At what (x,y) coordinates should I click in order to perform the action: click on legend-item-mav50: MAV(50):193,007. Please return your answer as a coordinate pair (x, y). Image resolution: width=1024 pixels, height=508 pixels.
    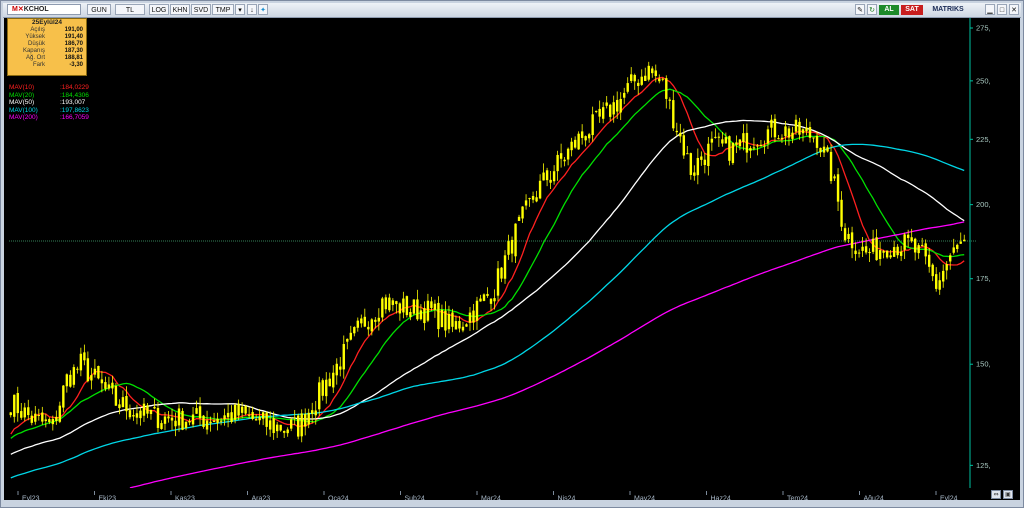
    Looking at the image, I should click on (64, 103).